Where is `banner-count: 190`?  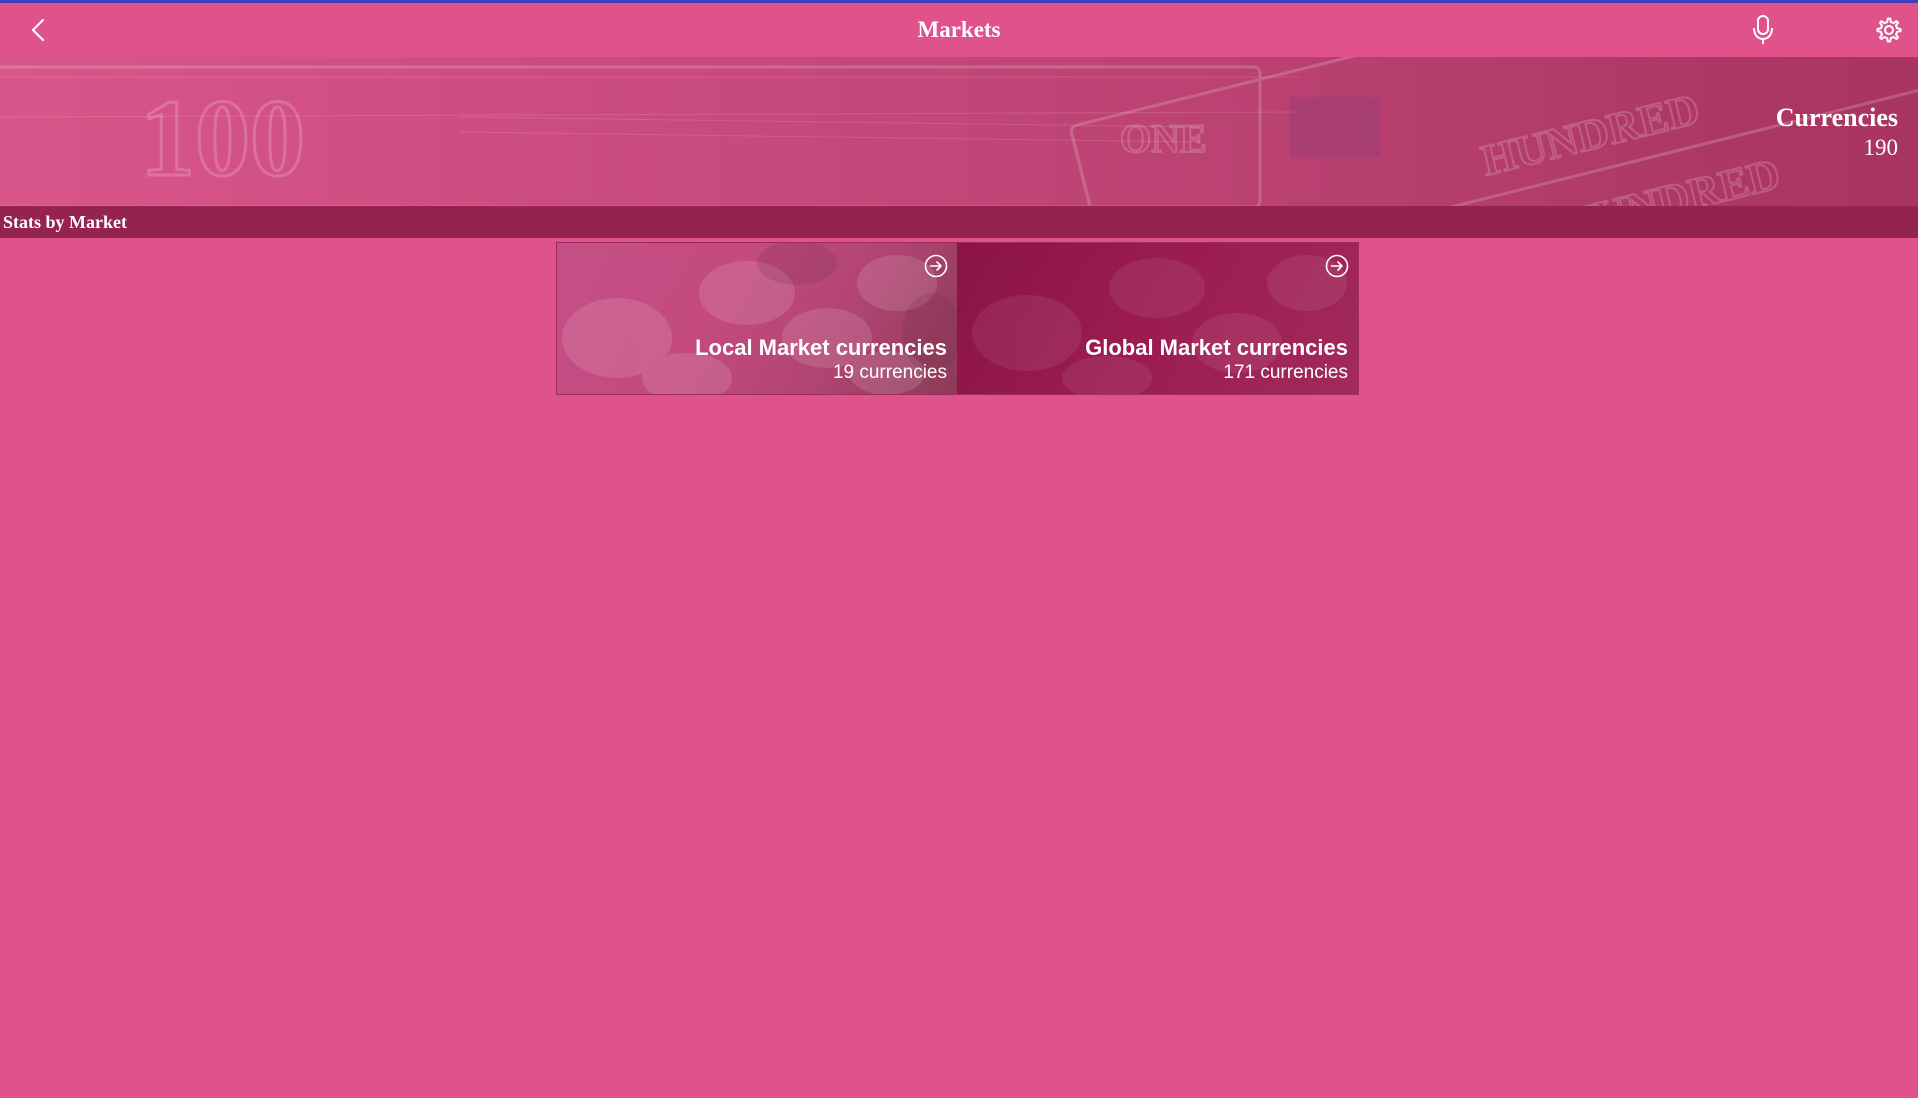 banner-count: 190 is located at coordinates (1881, 147).